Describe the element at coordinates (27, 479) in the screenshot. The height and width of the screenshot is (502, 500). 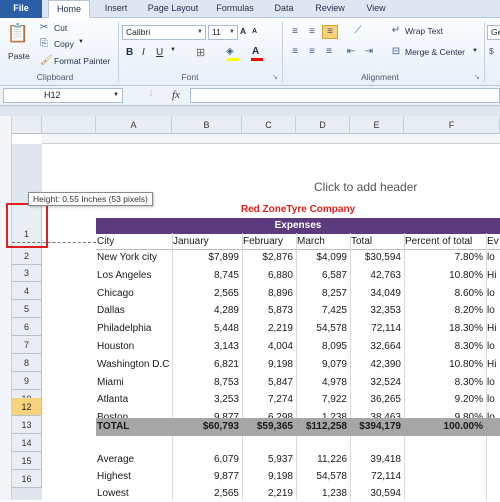
I see `row-header-16: 16` at that location.